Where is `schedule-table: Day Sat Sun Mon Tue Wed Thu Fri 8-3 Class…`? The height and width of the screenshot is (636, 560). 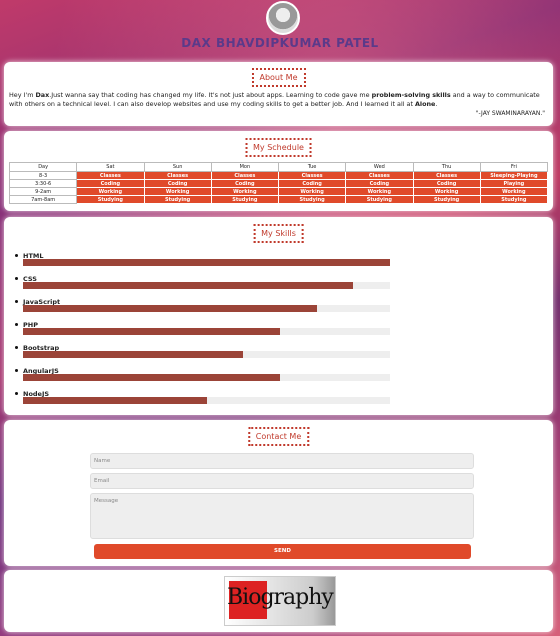 schedule-table: Day Sat Sun Mon Tue Wed Thu Fri 8-3 Class… is located at coordinates (278, 183).